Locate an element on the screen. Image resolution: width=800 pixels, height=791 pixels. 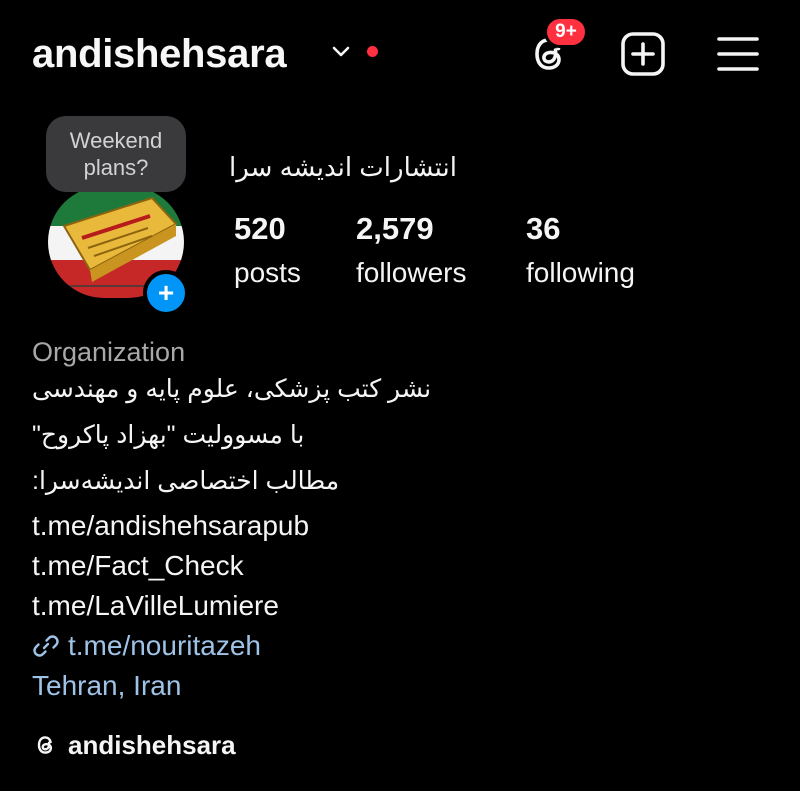
notification-badge: 9+ is located at coordinates (566, 32).